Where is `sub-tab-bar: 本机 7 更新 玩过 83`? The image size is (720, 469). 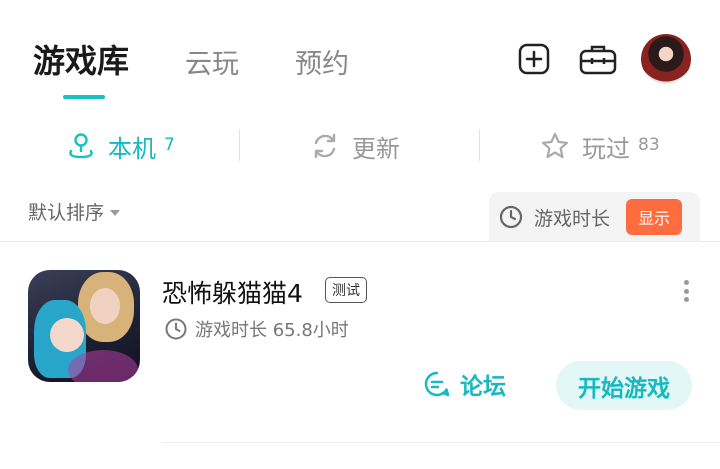 sub-tab-bar: 本机 7 更新 玩过 83 is located at coordinates (360, 146).